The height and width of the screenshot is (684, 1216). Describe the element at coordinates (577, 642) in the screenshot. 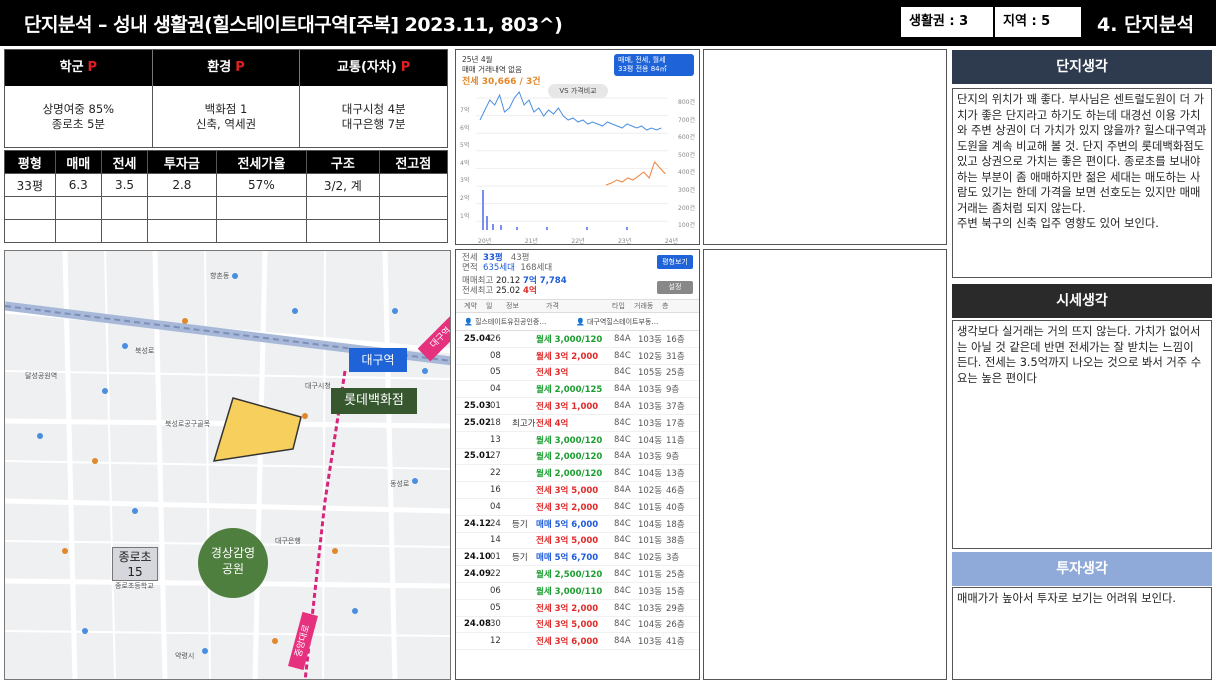

I see `table-row: 12 전세 3억 6,000 84A 103동 41층` at that location.